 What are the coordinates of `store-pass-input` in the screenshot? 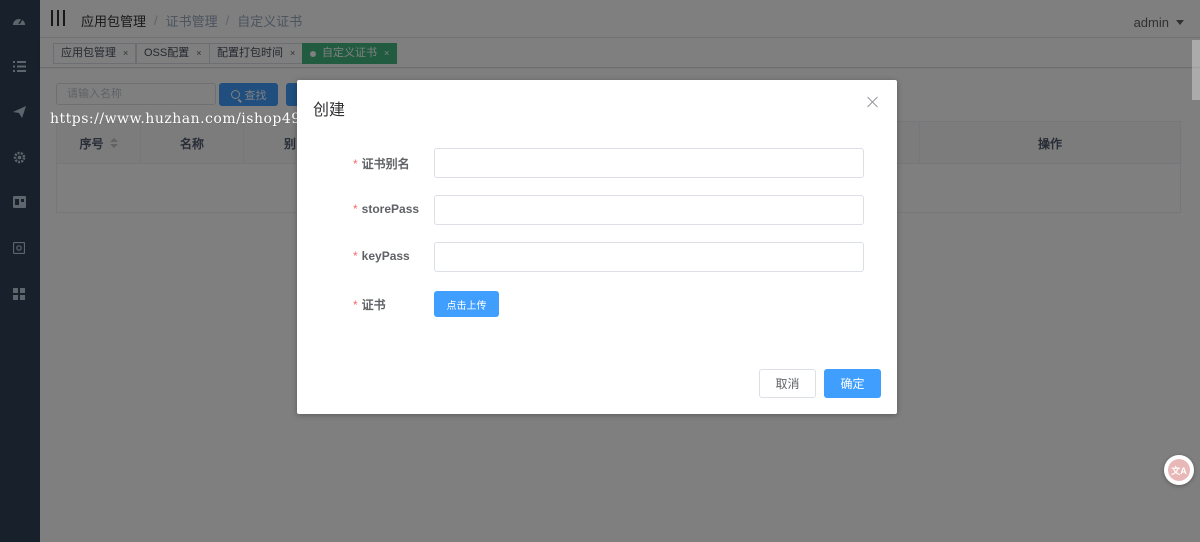 It's located at (649, 210).